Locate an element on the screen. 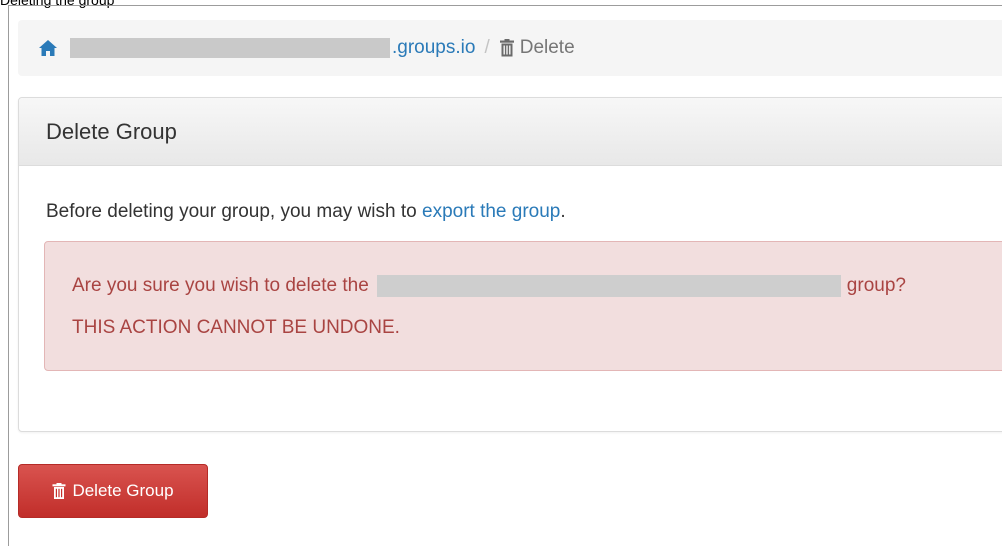  intro-end: . is located at coordinates (563, 211).